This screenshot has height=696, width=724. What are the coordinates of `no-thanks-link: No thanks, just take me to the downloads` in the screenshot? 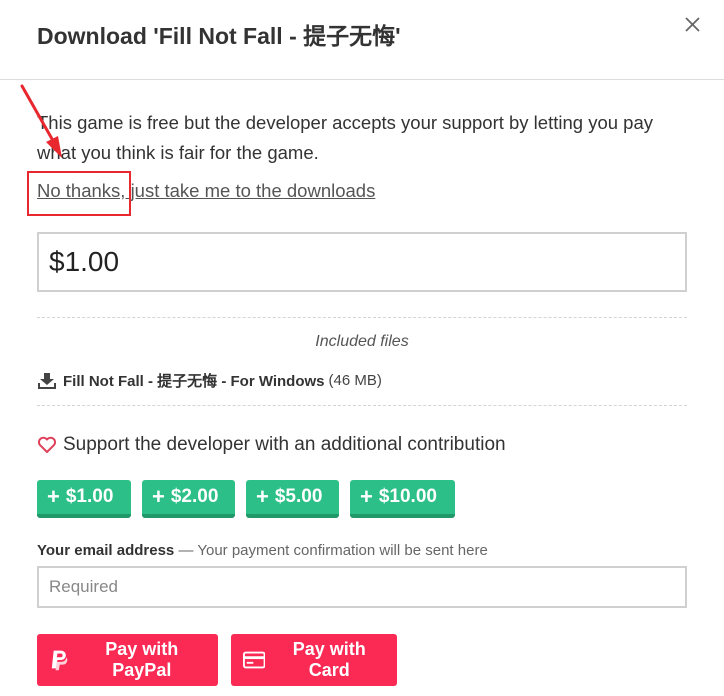 It's located at (206, 191).